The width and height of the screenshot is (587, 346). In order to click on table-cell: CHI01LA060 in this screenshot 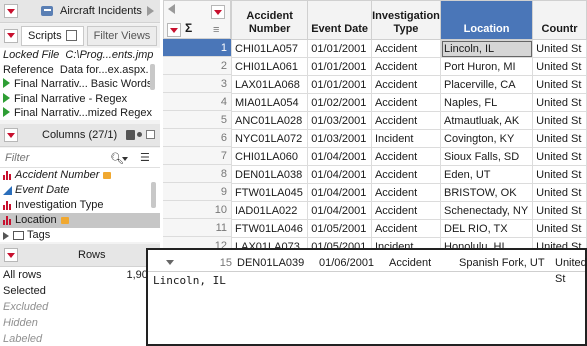, I will do `click(269, 156)`.